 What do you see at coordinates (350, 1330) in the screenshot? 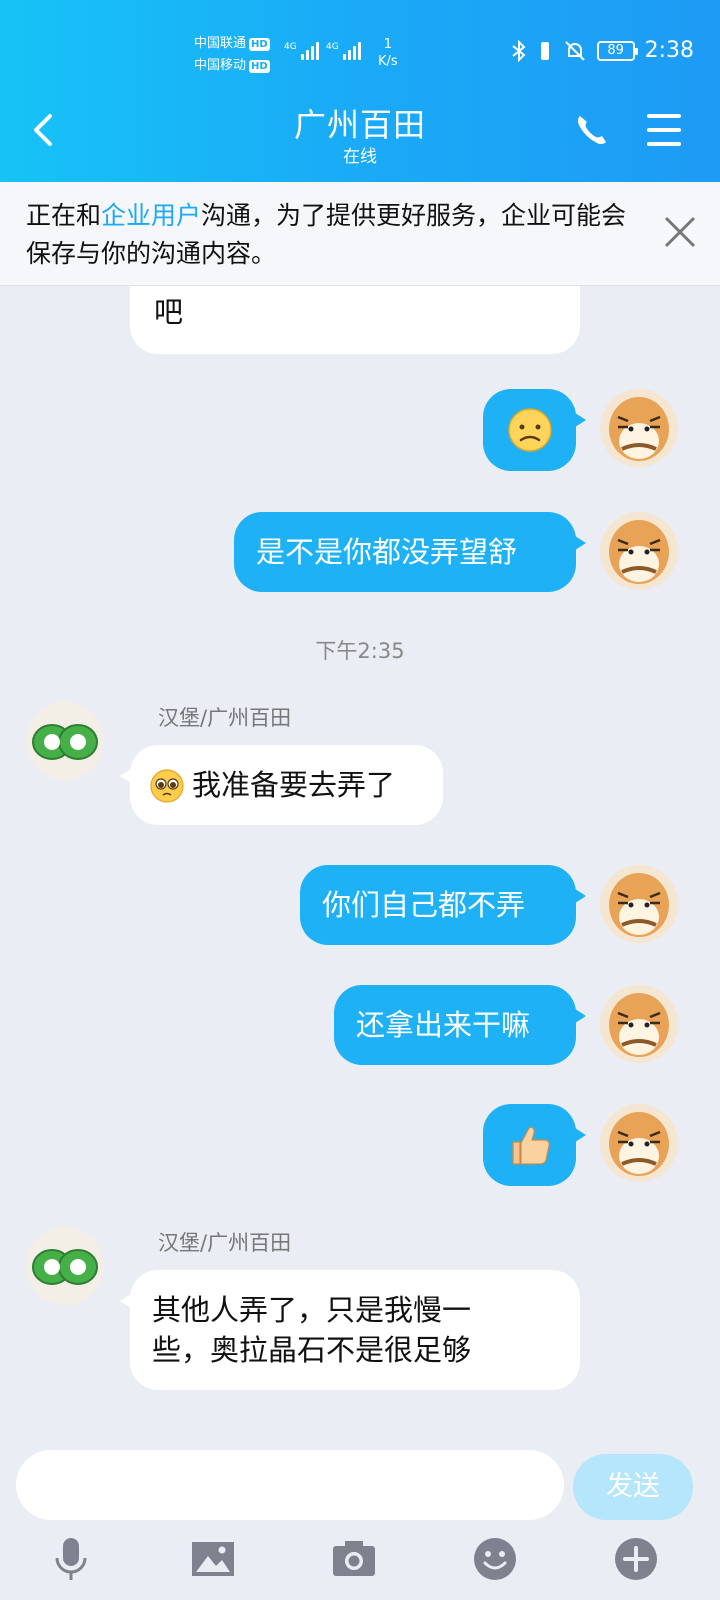
I see `message-bubble-incoming: 其他人弄了，只是我慢一 些，奥拉晶石不是很足够` at bounding box center [350, 1330].